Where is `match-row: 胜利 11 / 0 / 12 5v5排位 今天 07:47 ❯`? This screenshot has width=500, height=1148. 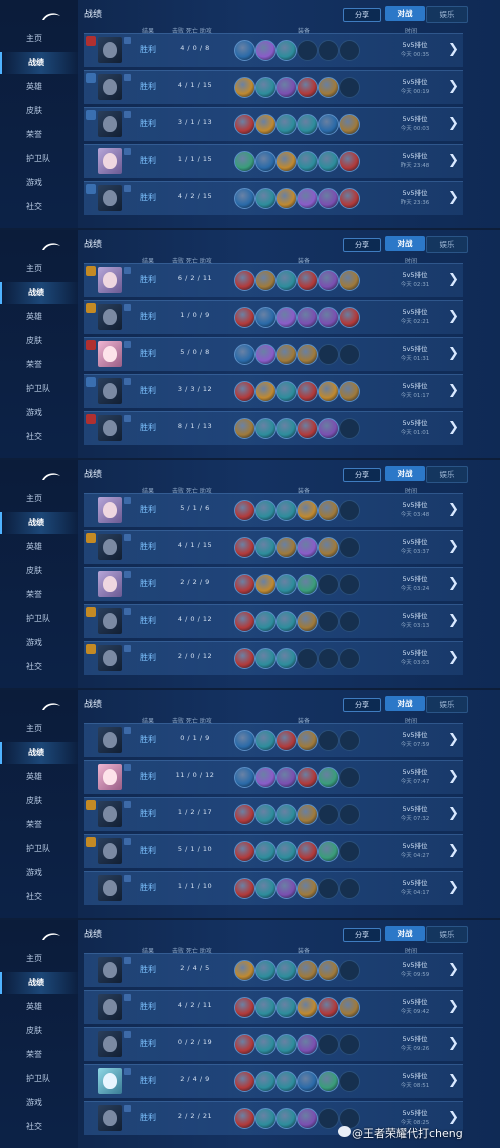
match-row: 胜利 11 / 0 / 12 5v5排位 今天 07:47 ❯ is located at coordinates (273, 777).